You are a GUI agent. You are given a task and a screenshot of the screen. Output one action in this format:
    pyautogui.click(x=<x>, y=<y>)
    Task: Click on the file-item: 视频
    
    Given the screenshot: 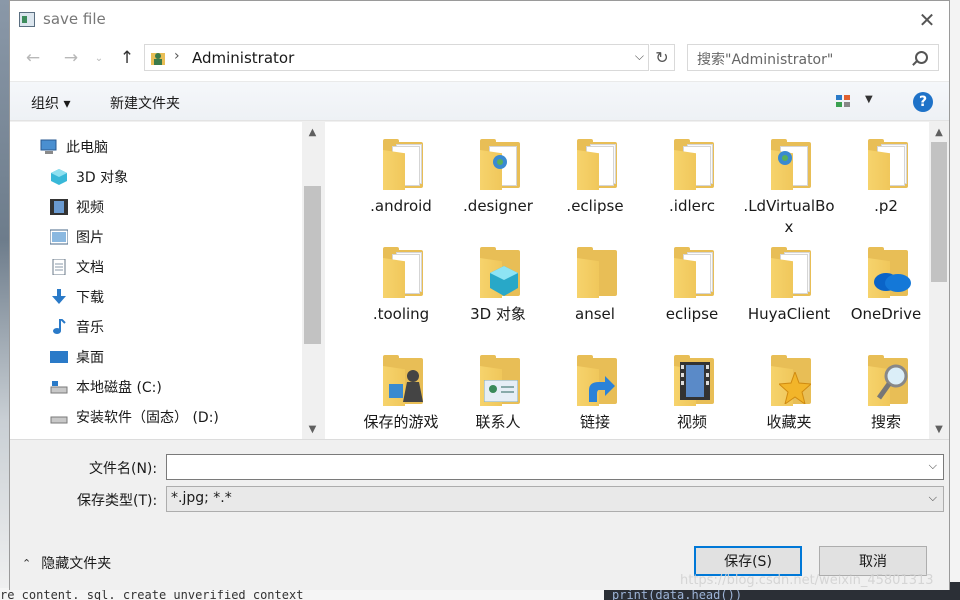 What is the action you would take?
    pyautogui.click(x=692, y=388)
    